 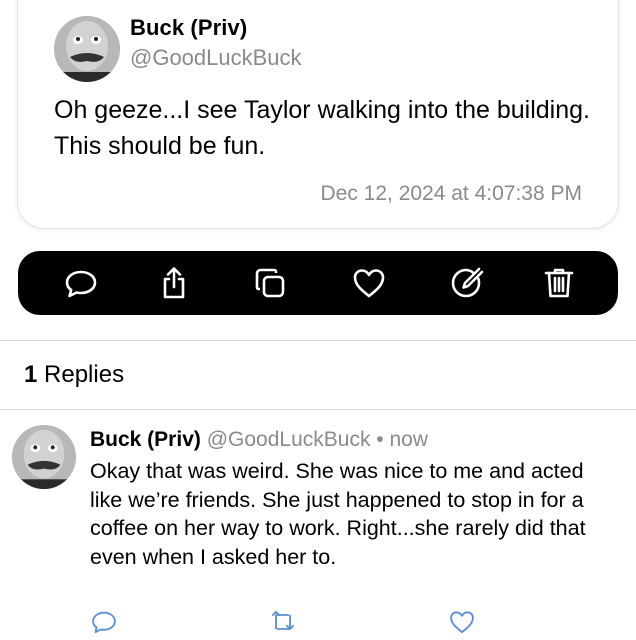 I want to click on reply-header: Buck (Priv) @GoodLuckBuck • now, so click(x=259, y=440).